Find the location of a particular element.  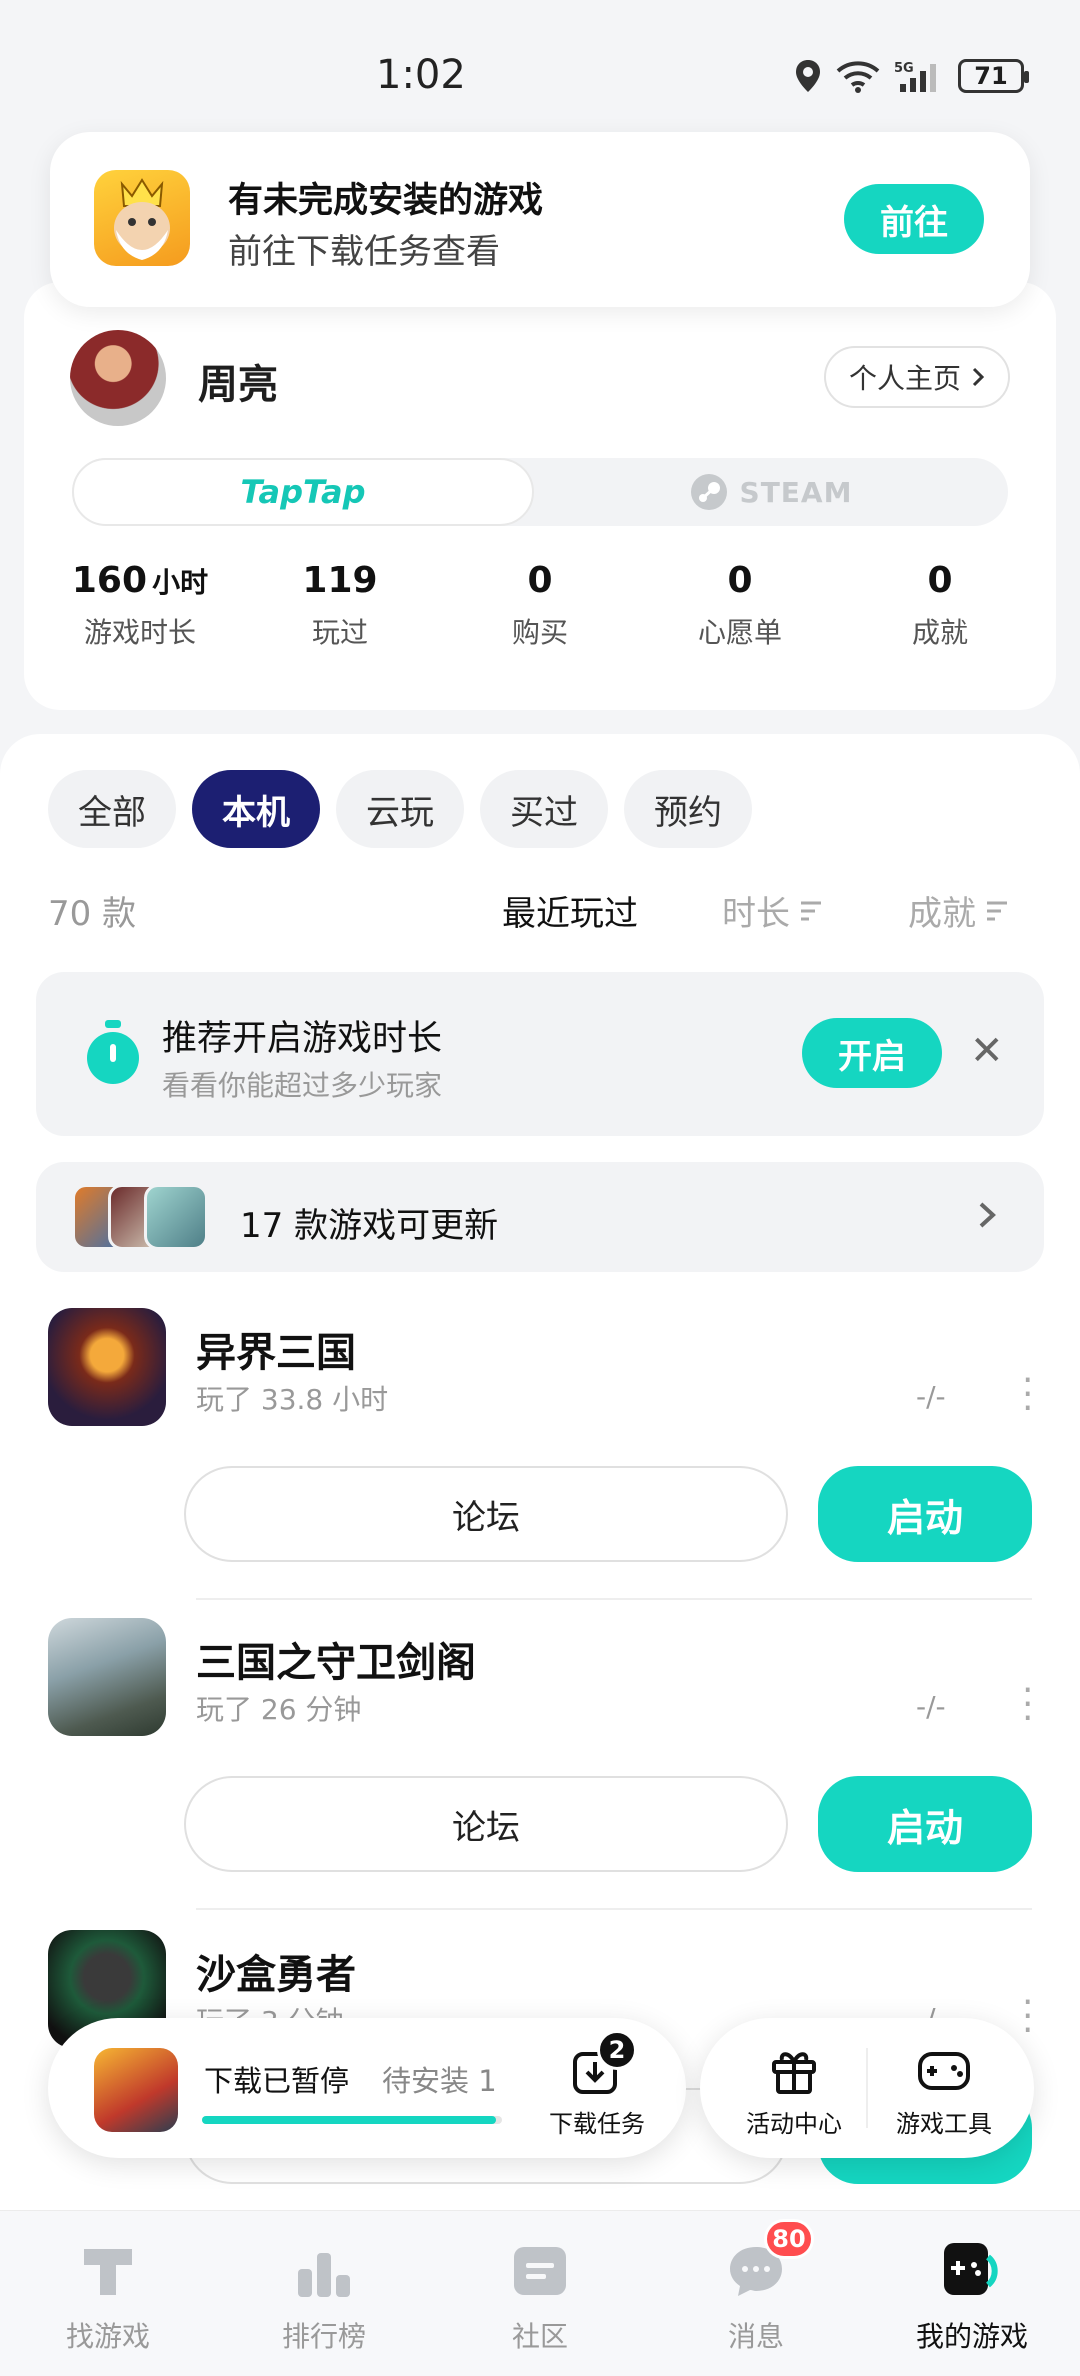

steam-label: STEAM is located at coordinates (796, 492).